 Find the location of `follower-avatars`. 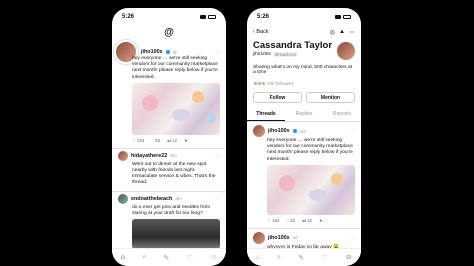

follower-avatars is located at coordinates (259, 83).